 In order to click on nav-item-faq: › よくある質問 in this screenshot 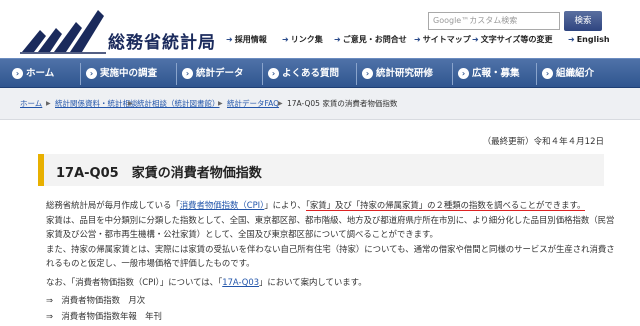, I will do `click(303, 73)`.